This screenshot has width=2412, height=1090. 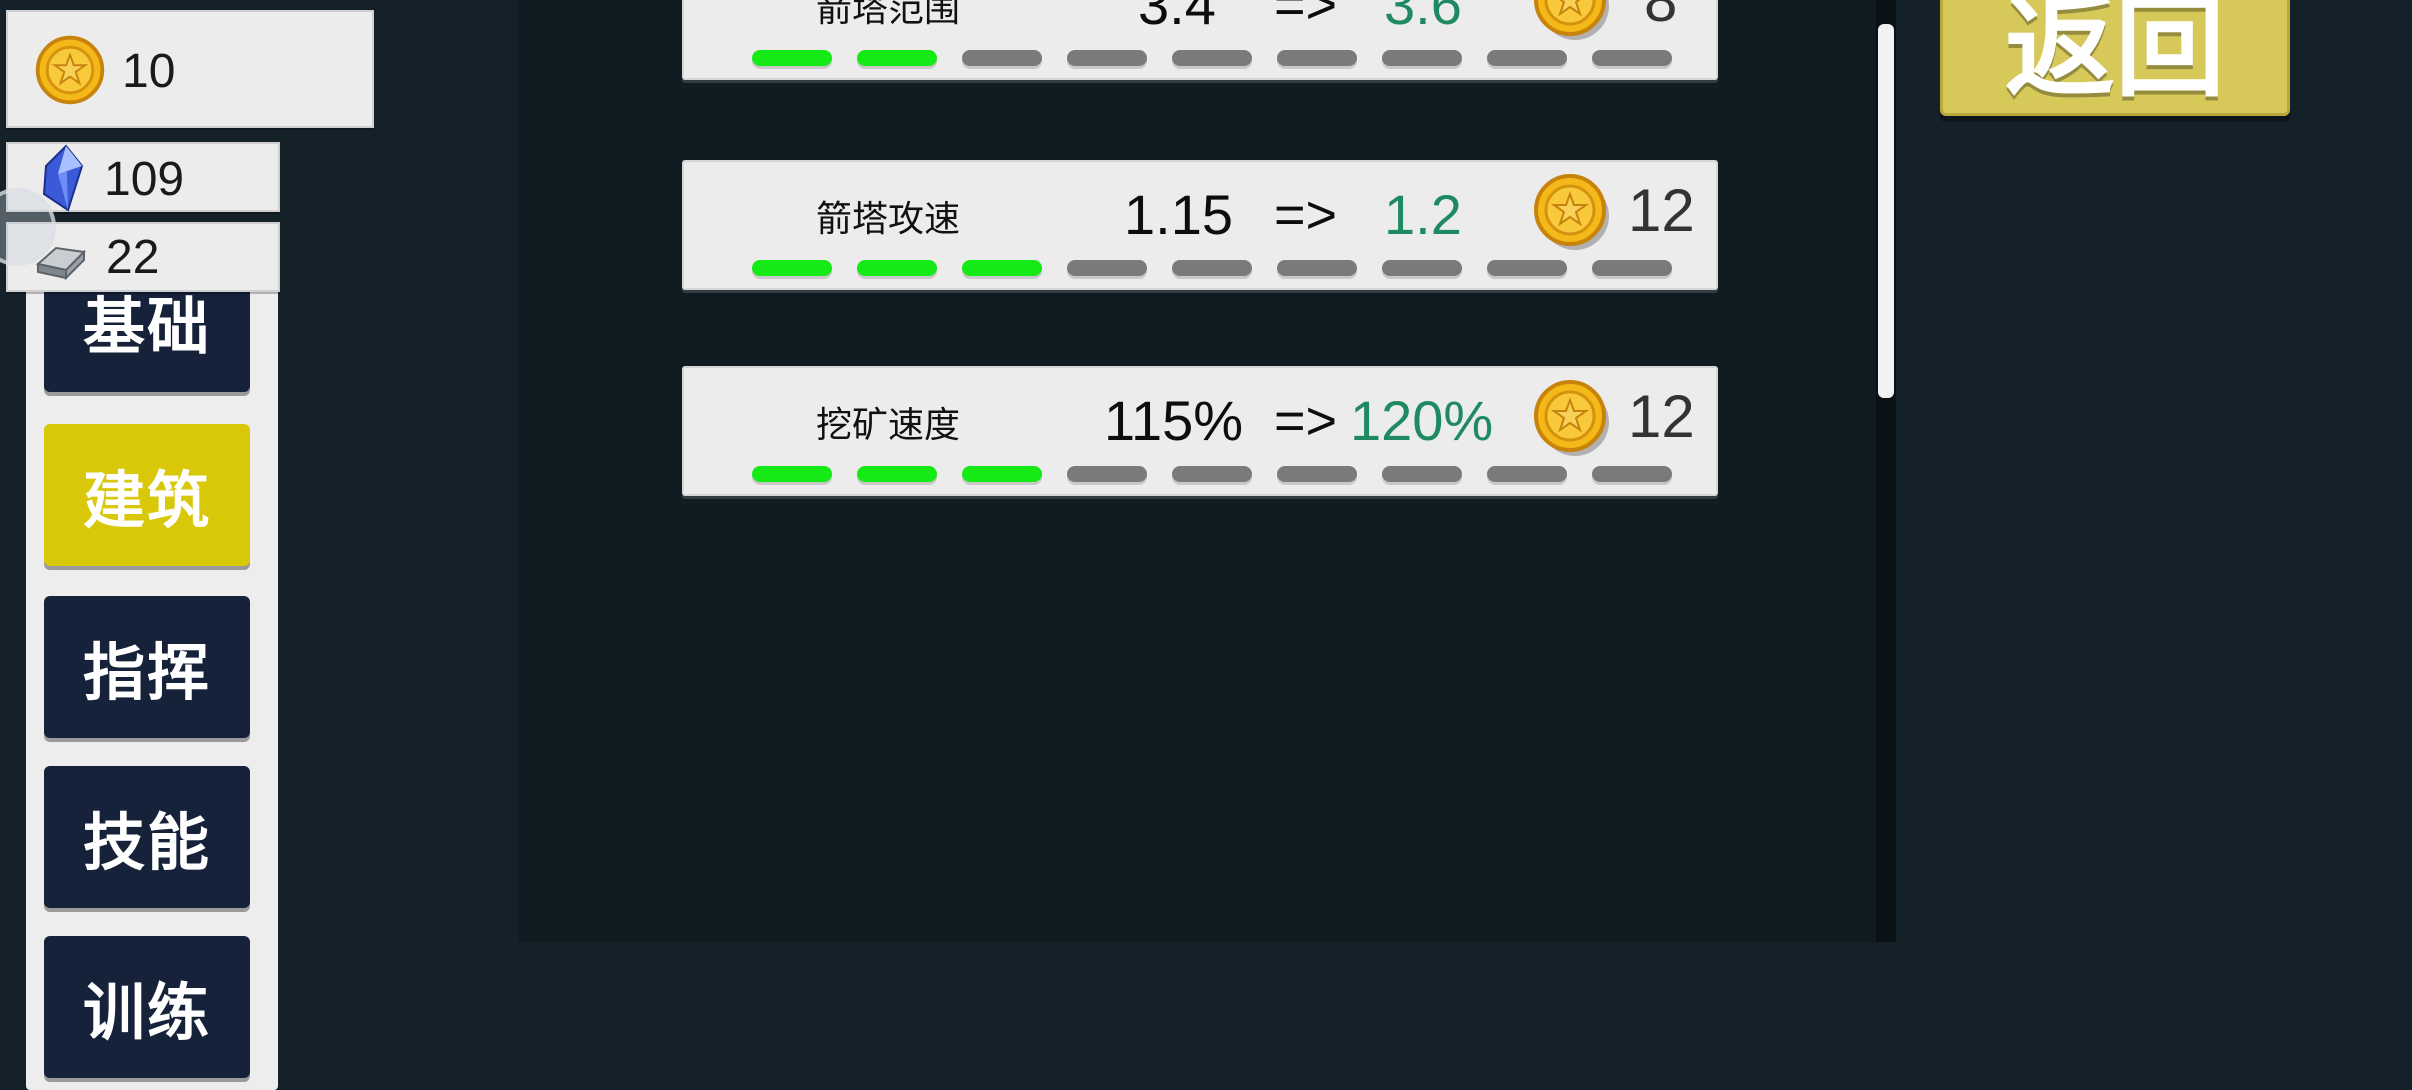 I want to click on gold-resource-bar: 10, so click(x=190, y=69).